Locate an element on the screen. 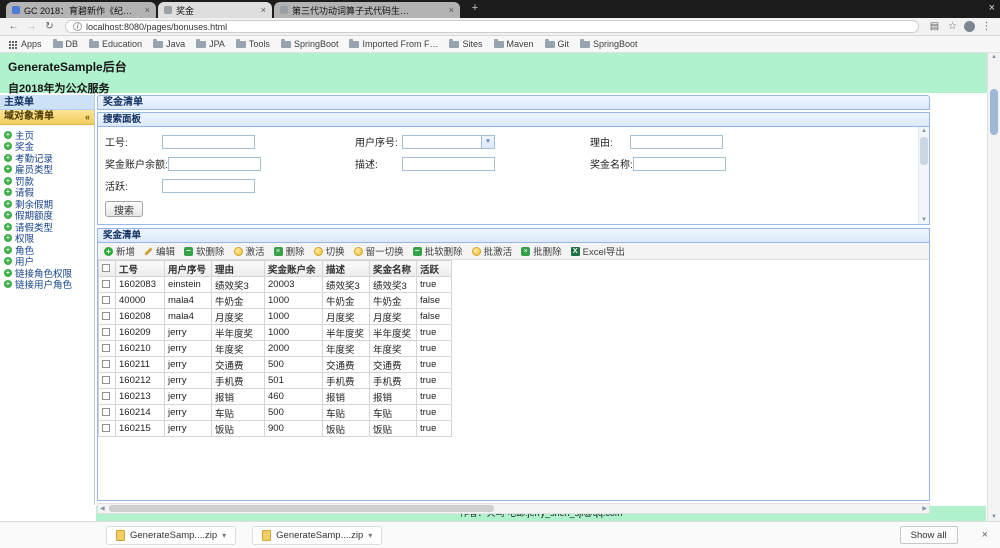  site-info-icon: i is located at coordinates (77, 26).